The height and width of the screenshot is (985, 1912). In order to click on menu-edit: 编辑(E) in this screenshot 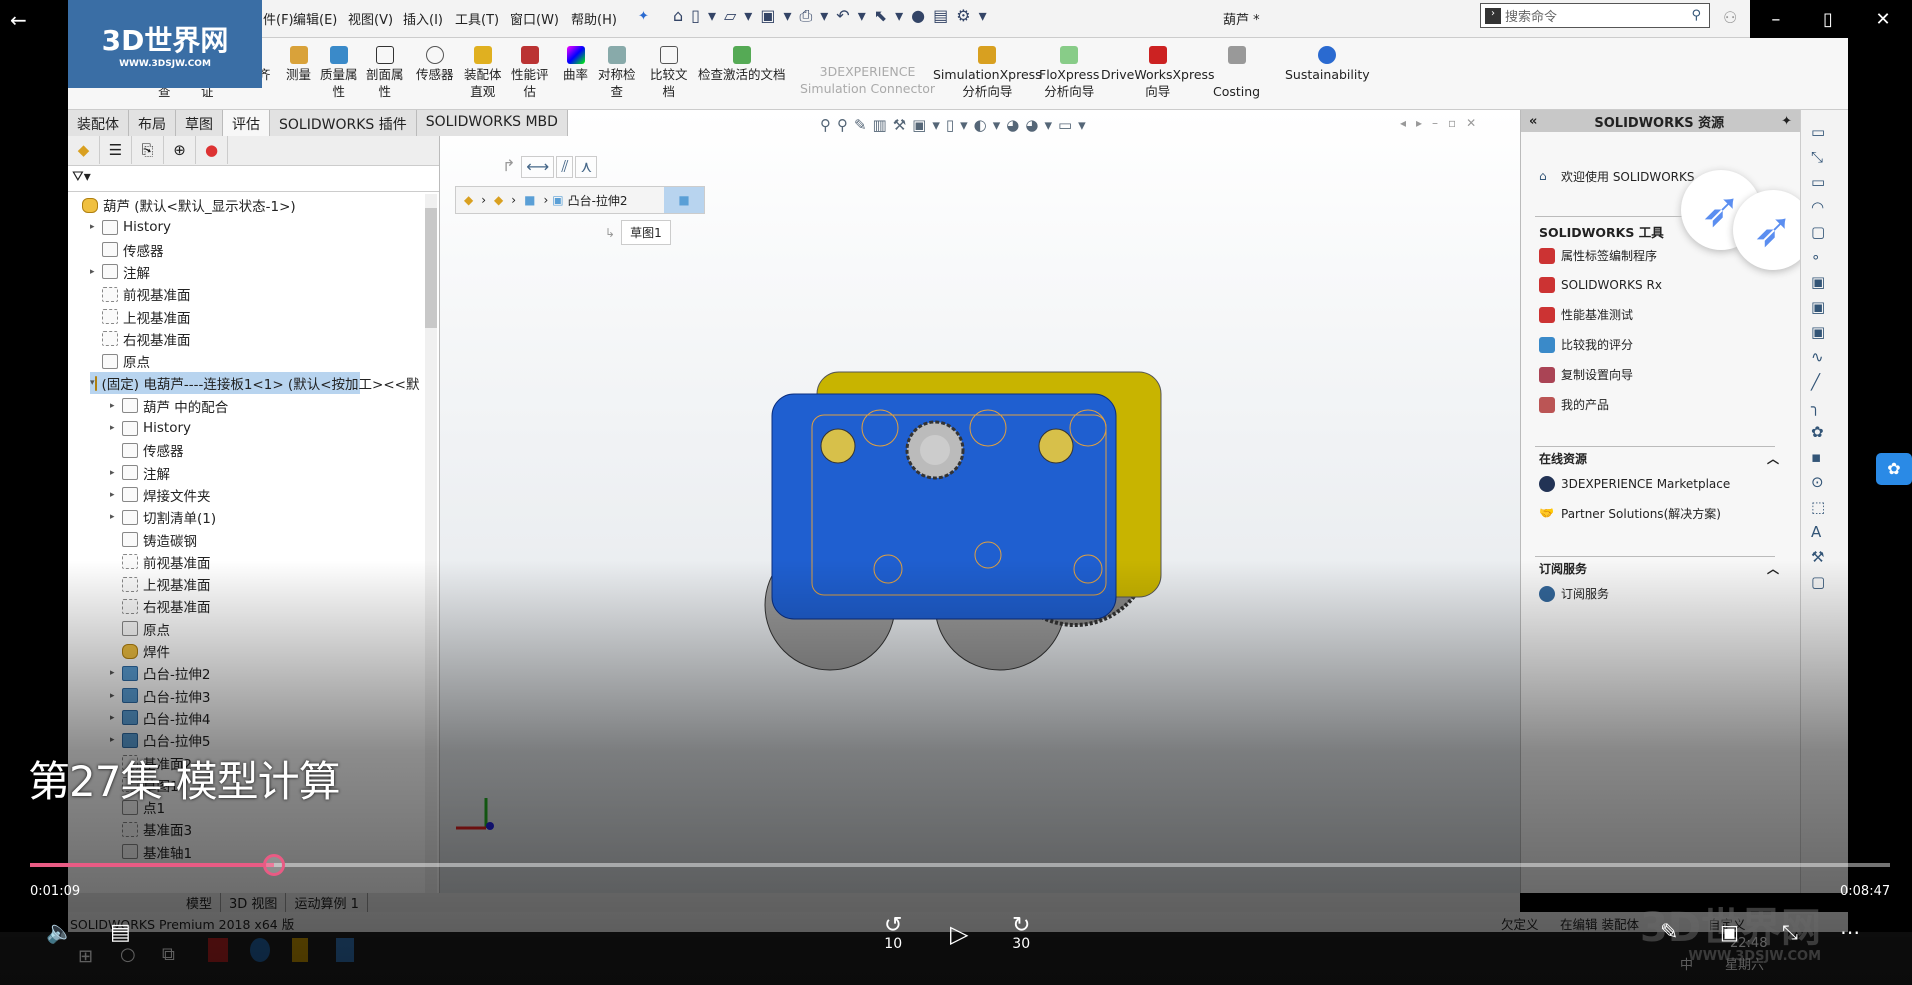, I will do `click(315, 18)`.